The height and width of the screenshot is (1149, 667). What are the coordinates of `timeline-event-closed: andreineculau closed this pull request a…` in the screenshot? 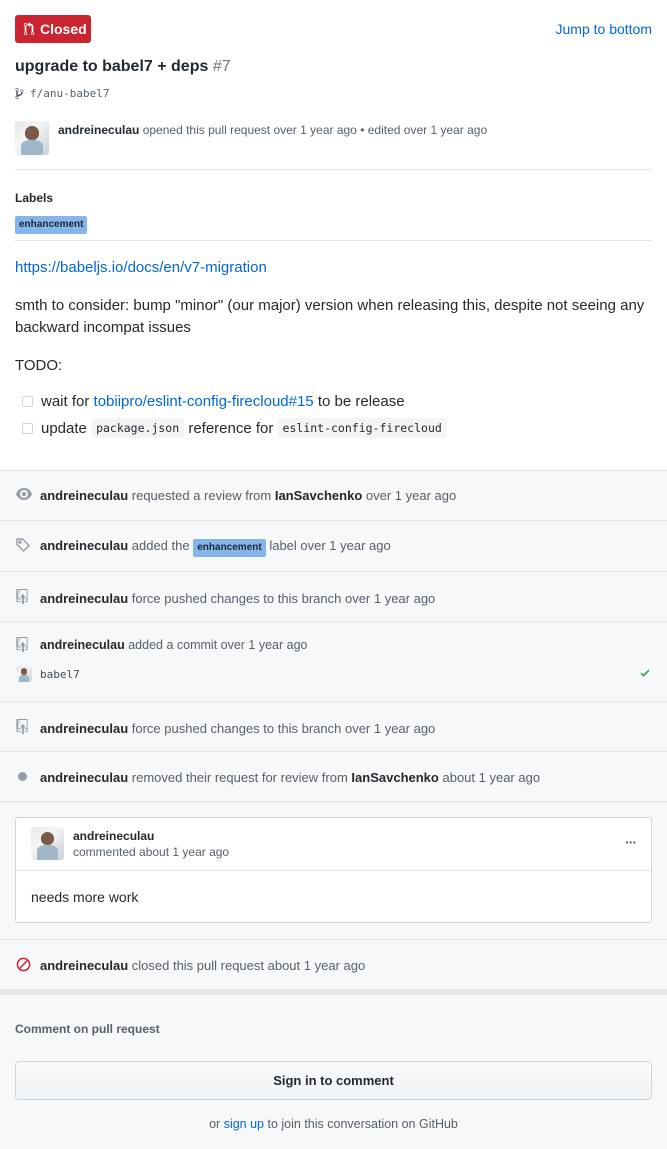 It's located at (333, 964).